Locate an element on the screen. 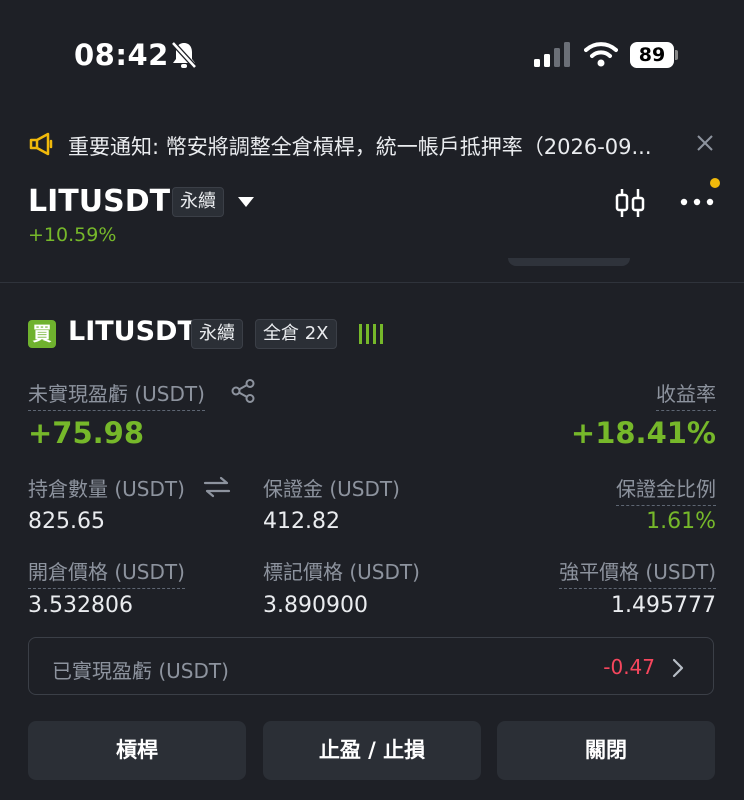 This screenshot has width=744, height=800. leverage-button: 槓桿 is located at coordinates (137, 750).